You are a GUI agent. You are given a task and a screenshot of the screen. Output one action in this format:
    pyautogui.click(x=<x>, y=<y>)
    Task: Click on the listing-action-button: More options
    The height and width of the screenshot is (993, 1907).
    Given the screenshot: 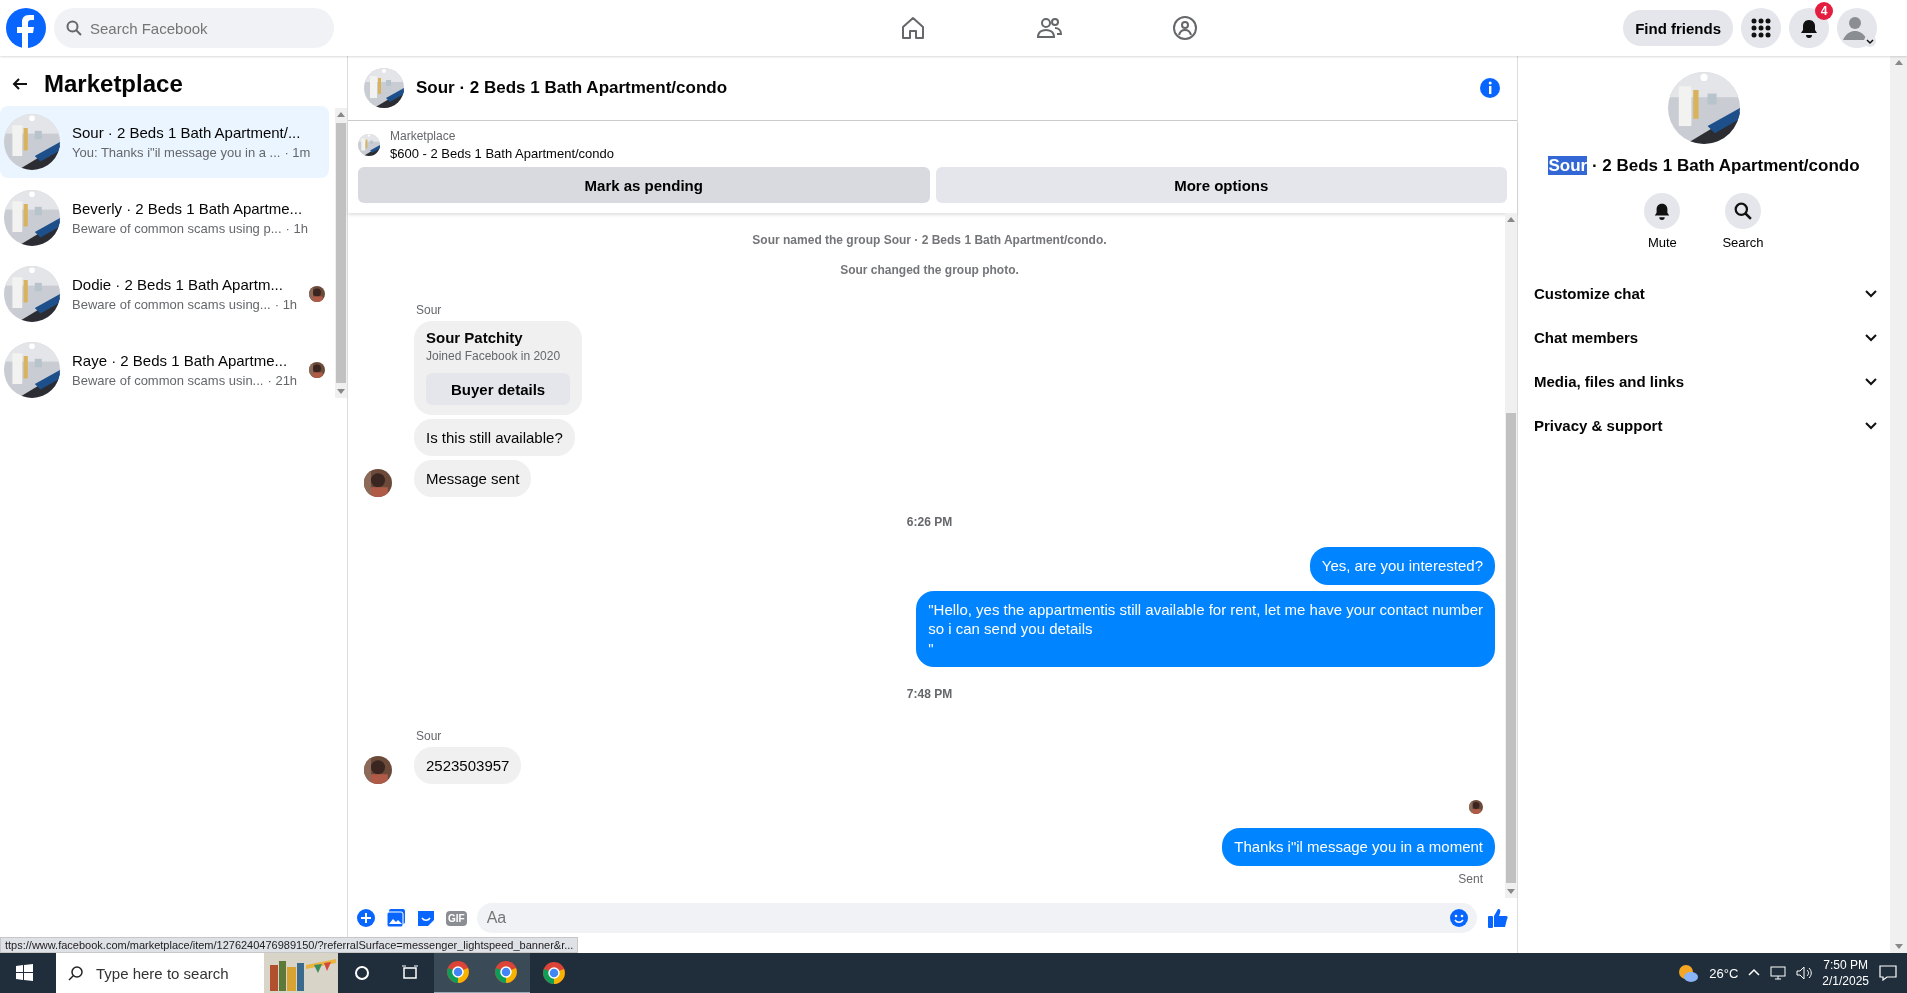 What is the action you would take?
    pyautogui.click(x=1221, y=185)
    